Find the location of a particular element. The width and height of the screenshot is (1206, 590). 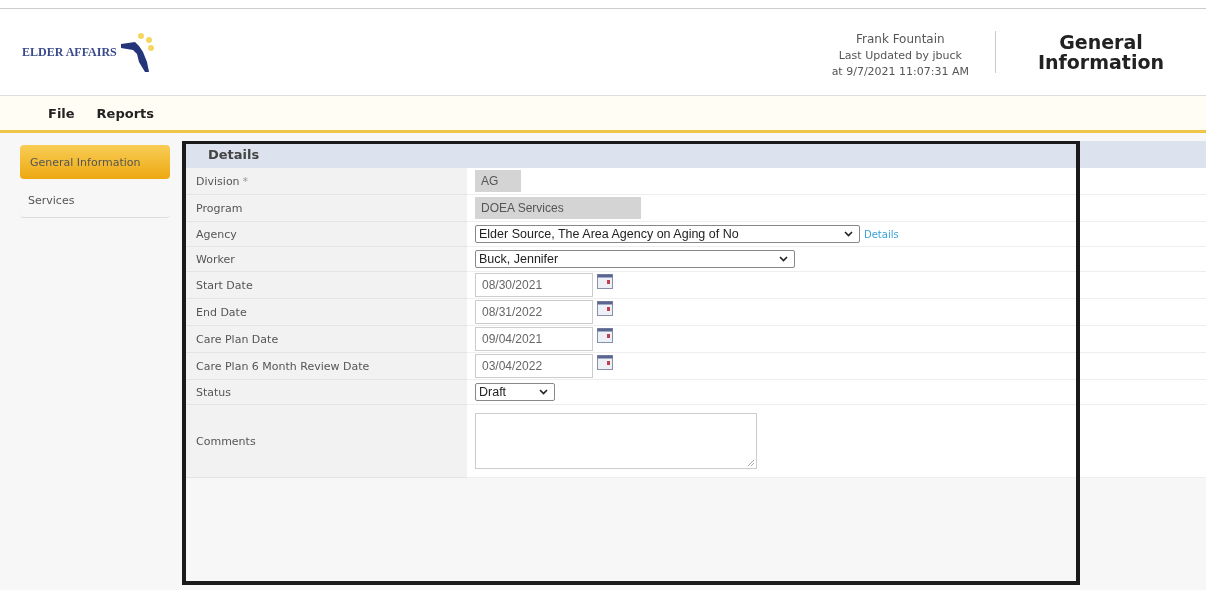

dropdown: Buck, Jennifer is located at coordinates (635, 259).